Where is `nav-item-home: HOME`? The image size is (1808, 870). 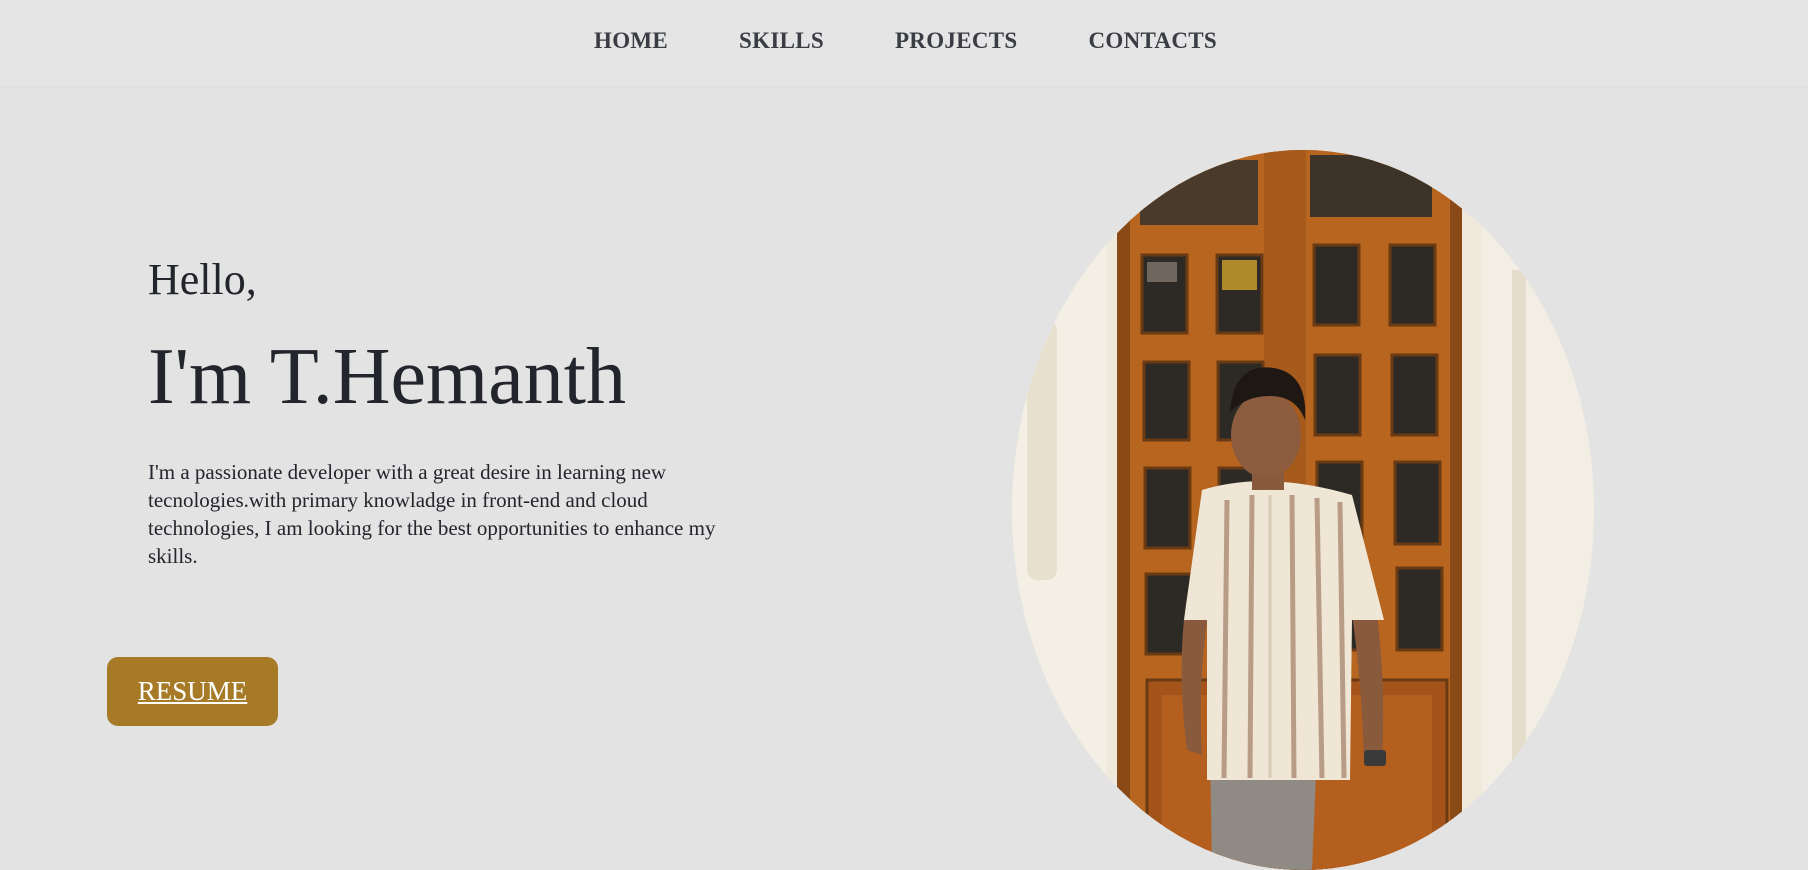 nav-item-home: HOME is located at coordinates (631, 41).